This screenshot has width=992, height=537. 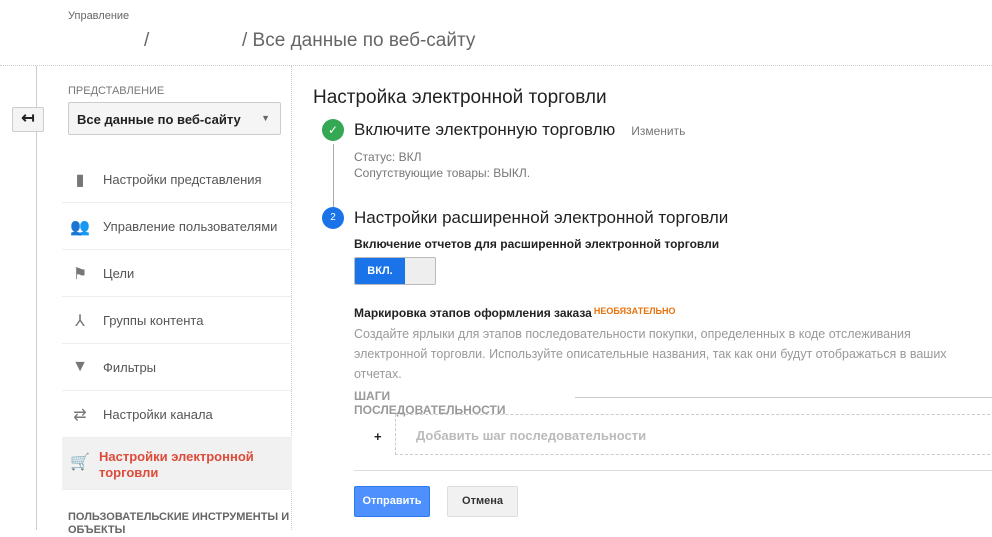 I want to click on sidebar-item-ecommerce: 🛒 Настройки электронной торговли, so click(x=177, y=464).